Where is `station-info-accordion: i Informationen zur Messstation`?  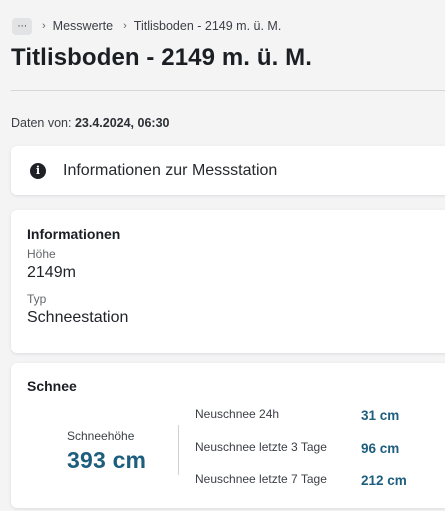 station-info-accordion: i Informationen zur Messstation is located at coordinates (228, 170).